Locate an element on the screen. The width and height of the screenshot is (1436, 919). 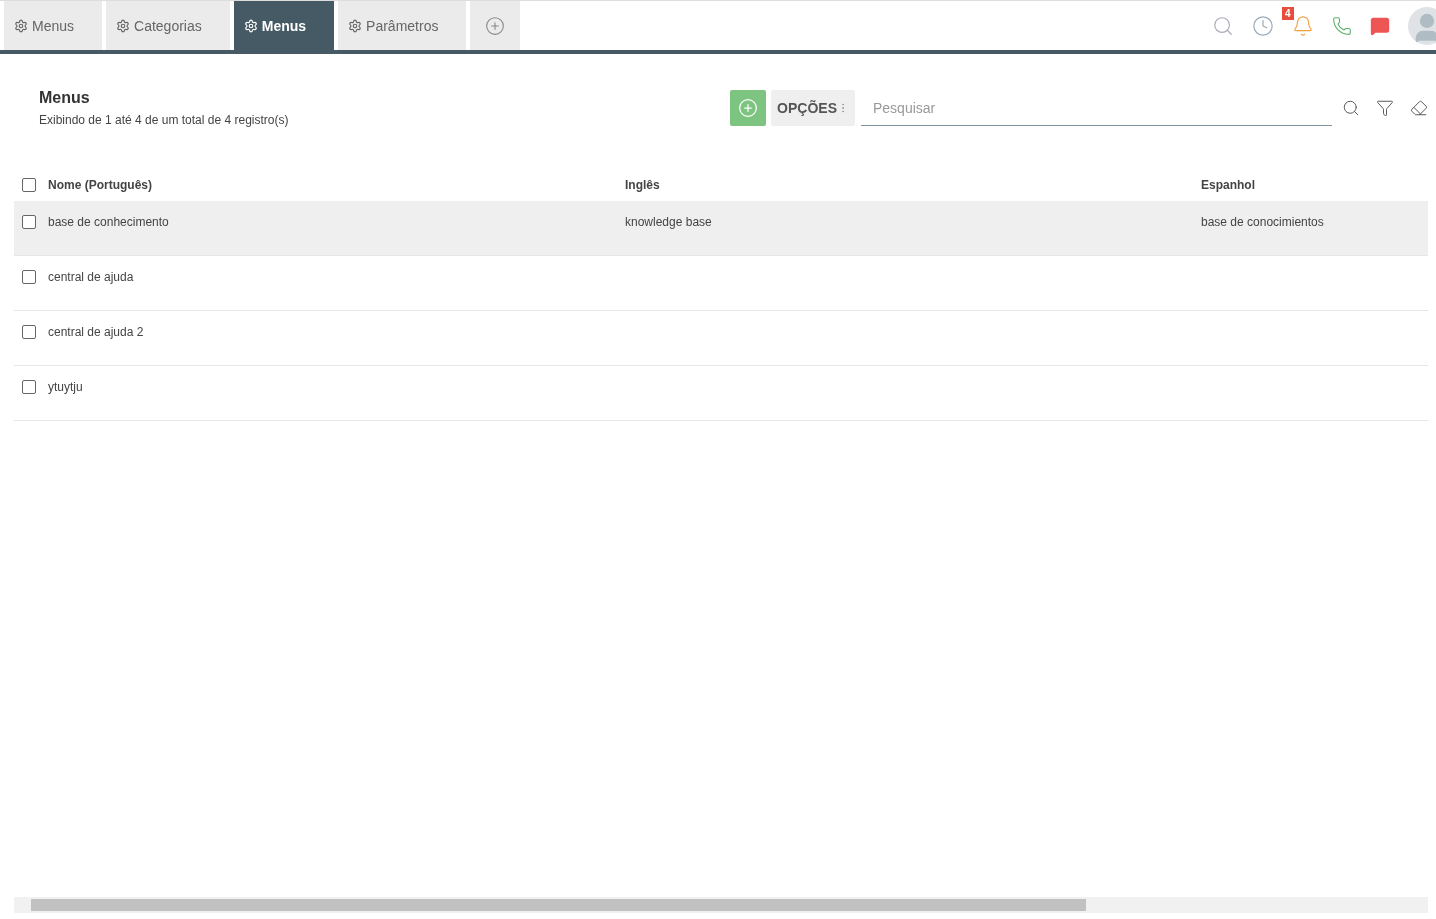
table-row: central de ajuda 2 is located at coordinates (721, 338).